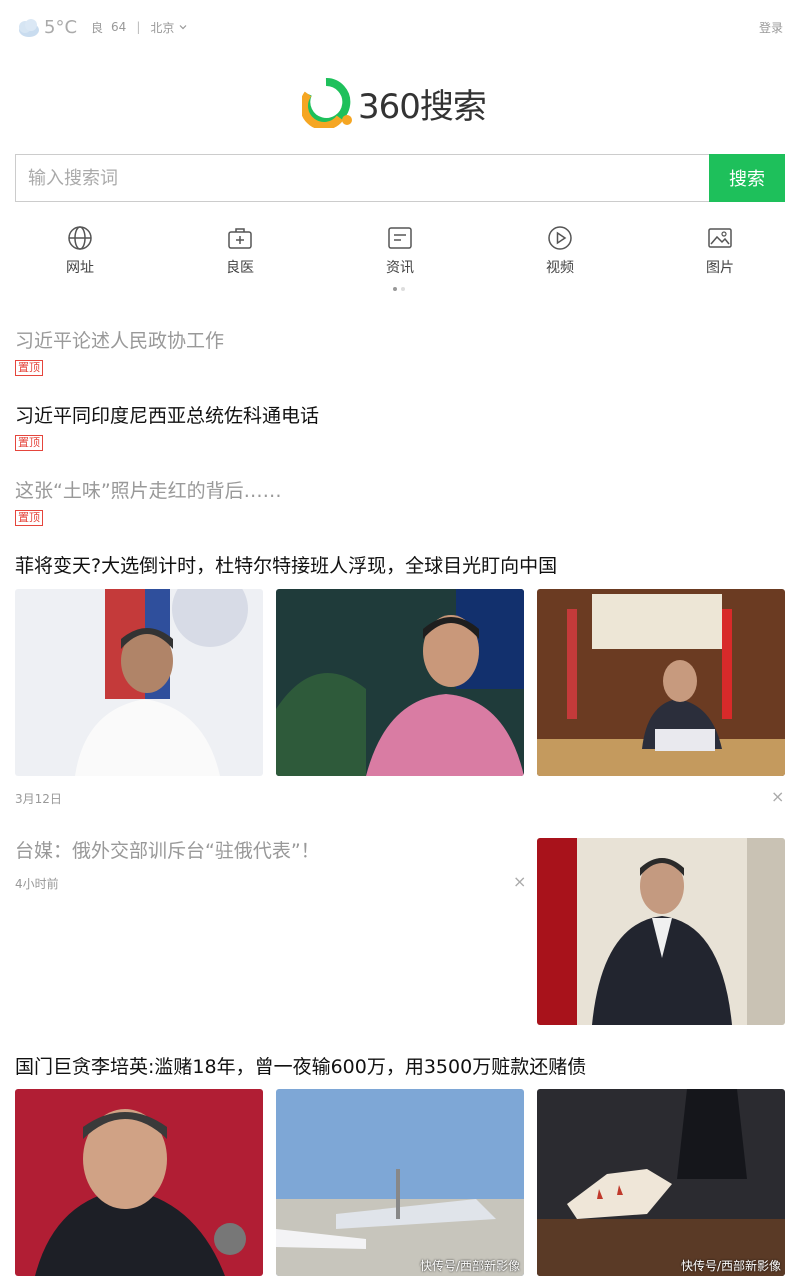 The image size is (800, 1280). What do you see at coordinates (119, 27) in the screenshot?
I see `air-quality-value: 64` at bounding box center [119, 27].